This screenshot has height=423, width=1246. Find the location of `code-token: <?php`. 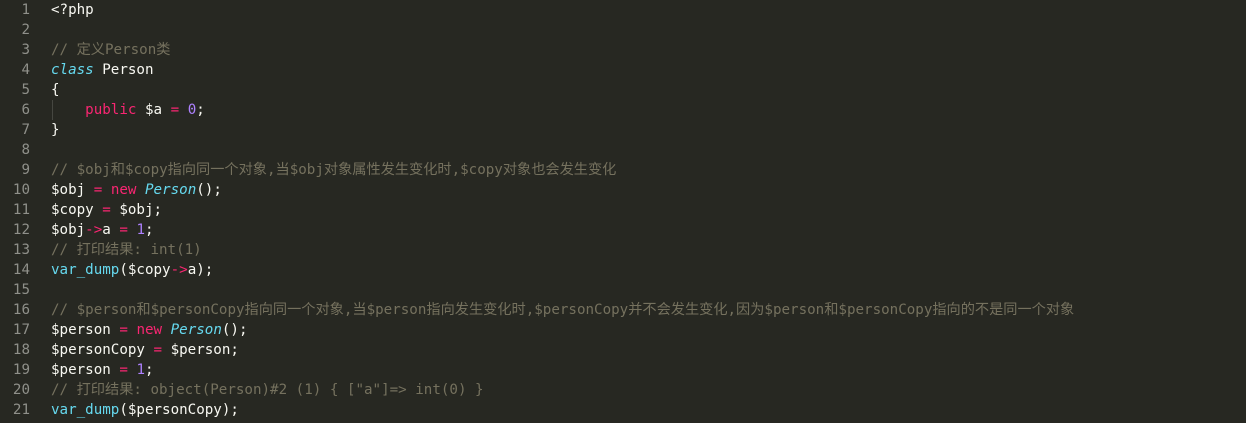

code-token: <?php is located at coordinates (72, 10).